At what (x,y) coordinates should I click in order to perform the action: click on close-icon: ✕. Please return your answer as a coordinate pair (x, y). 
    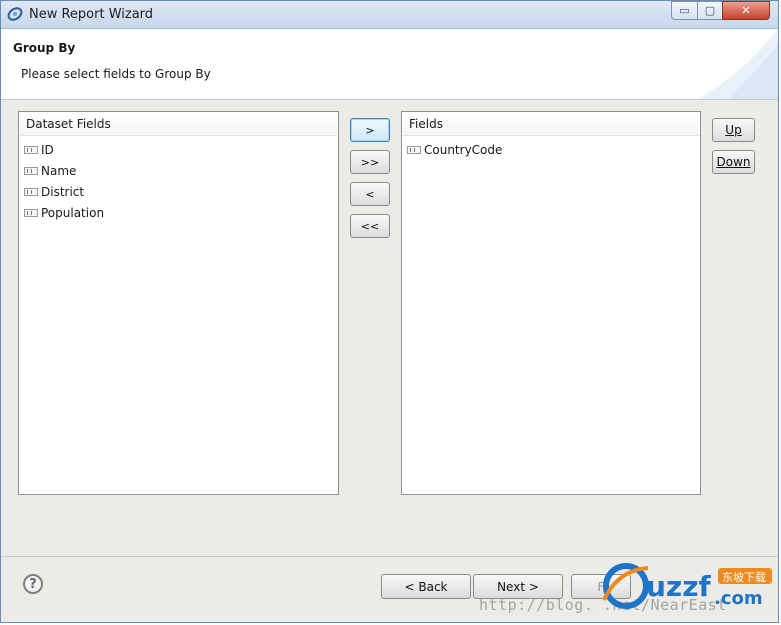
    Looking at the image, I should click on (746, 10).